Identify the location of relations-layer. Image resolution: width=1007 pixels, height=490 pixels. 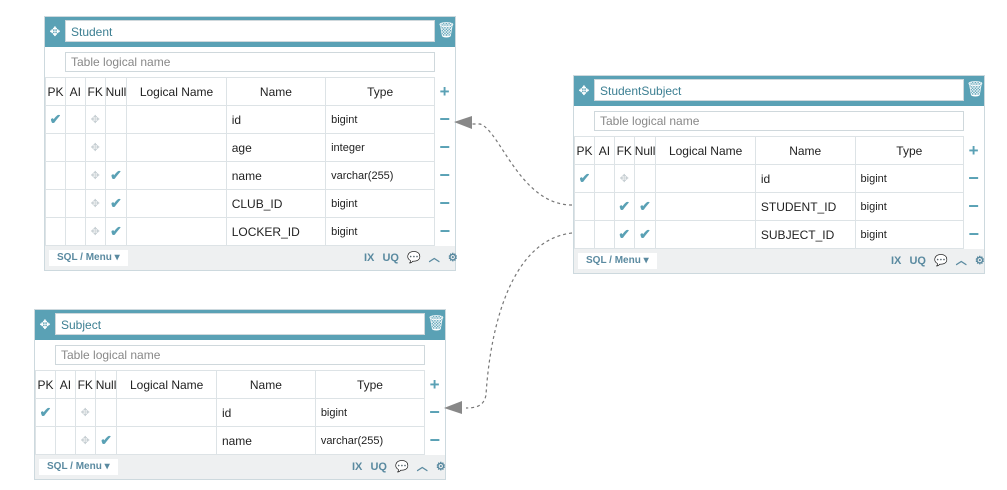
(508, 265).